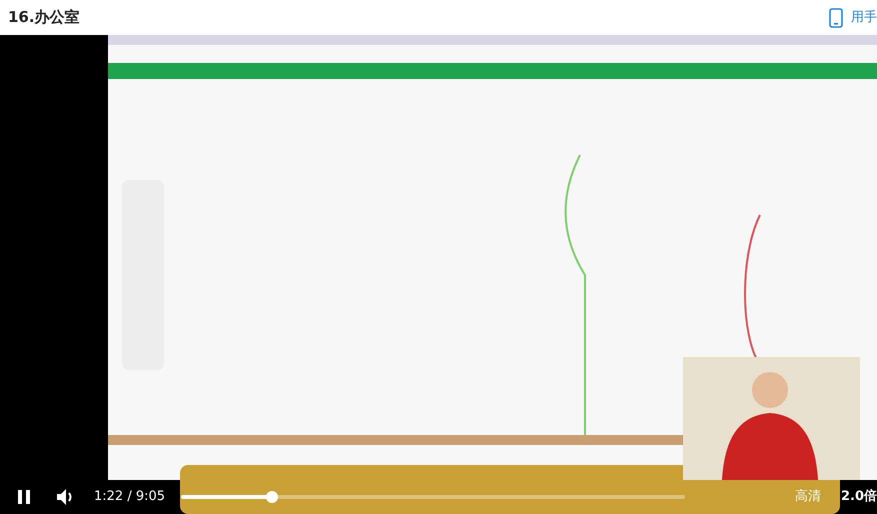 The image size is (877, 514). I want to click on time-display: 1:22 / 9:05, so click(130, 497).